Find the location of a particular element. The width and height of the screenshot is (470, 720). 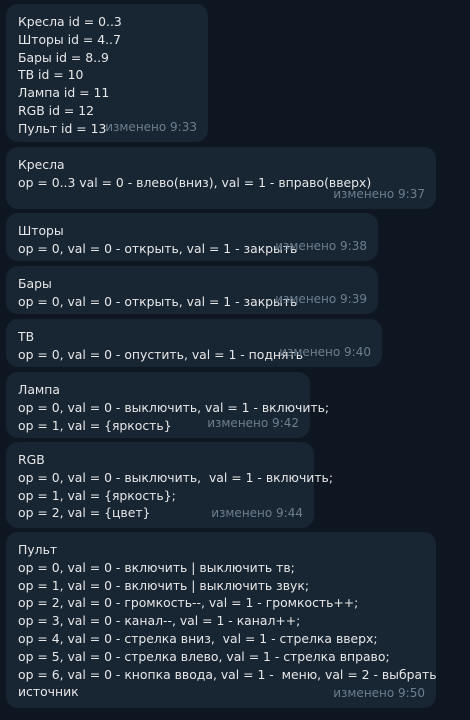

message-text-line: Кресла is located at coordinates (41, 164).